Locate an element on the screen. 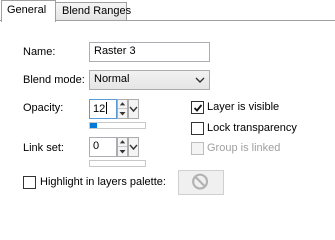 The image size is (335, 240). checkmark-icon is located at coordinates (198, 108).